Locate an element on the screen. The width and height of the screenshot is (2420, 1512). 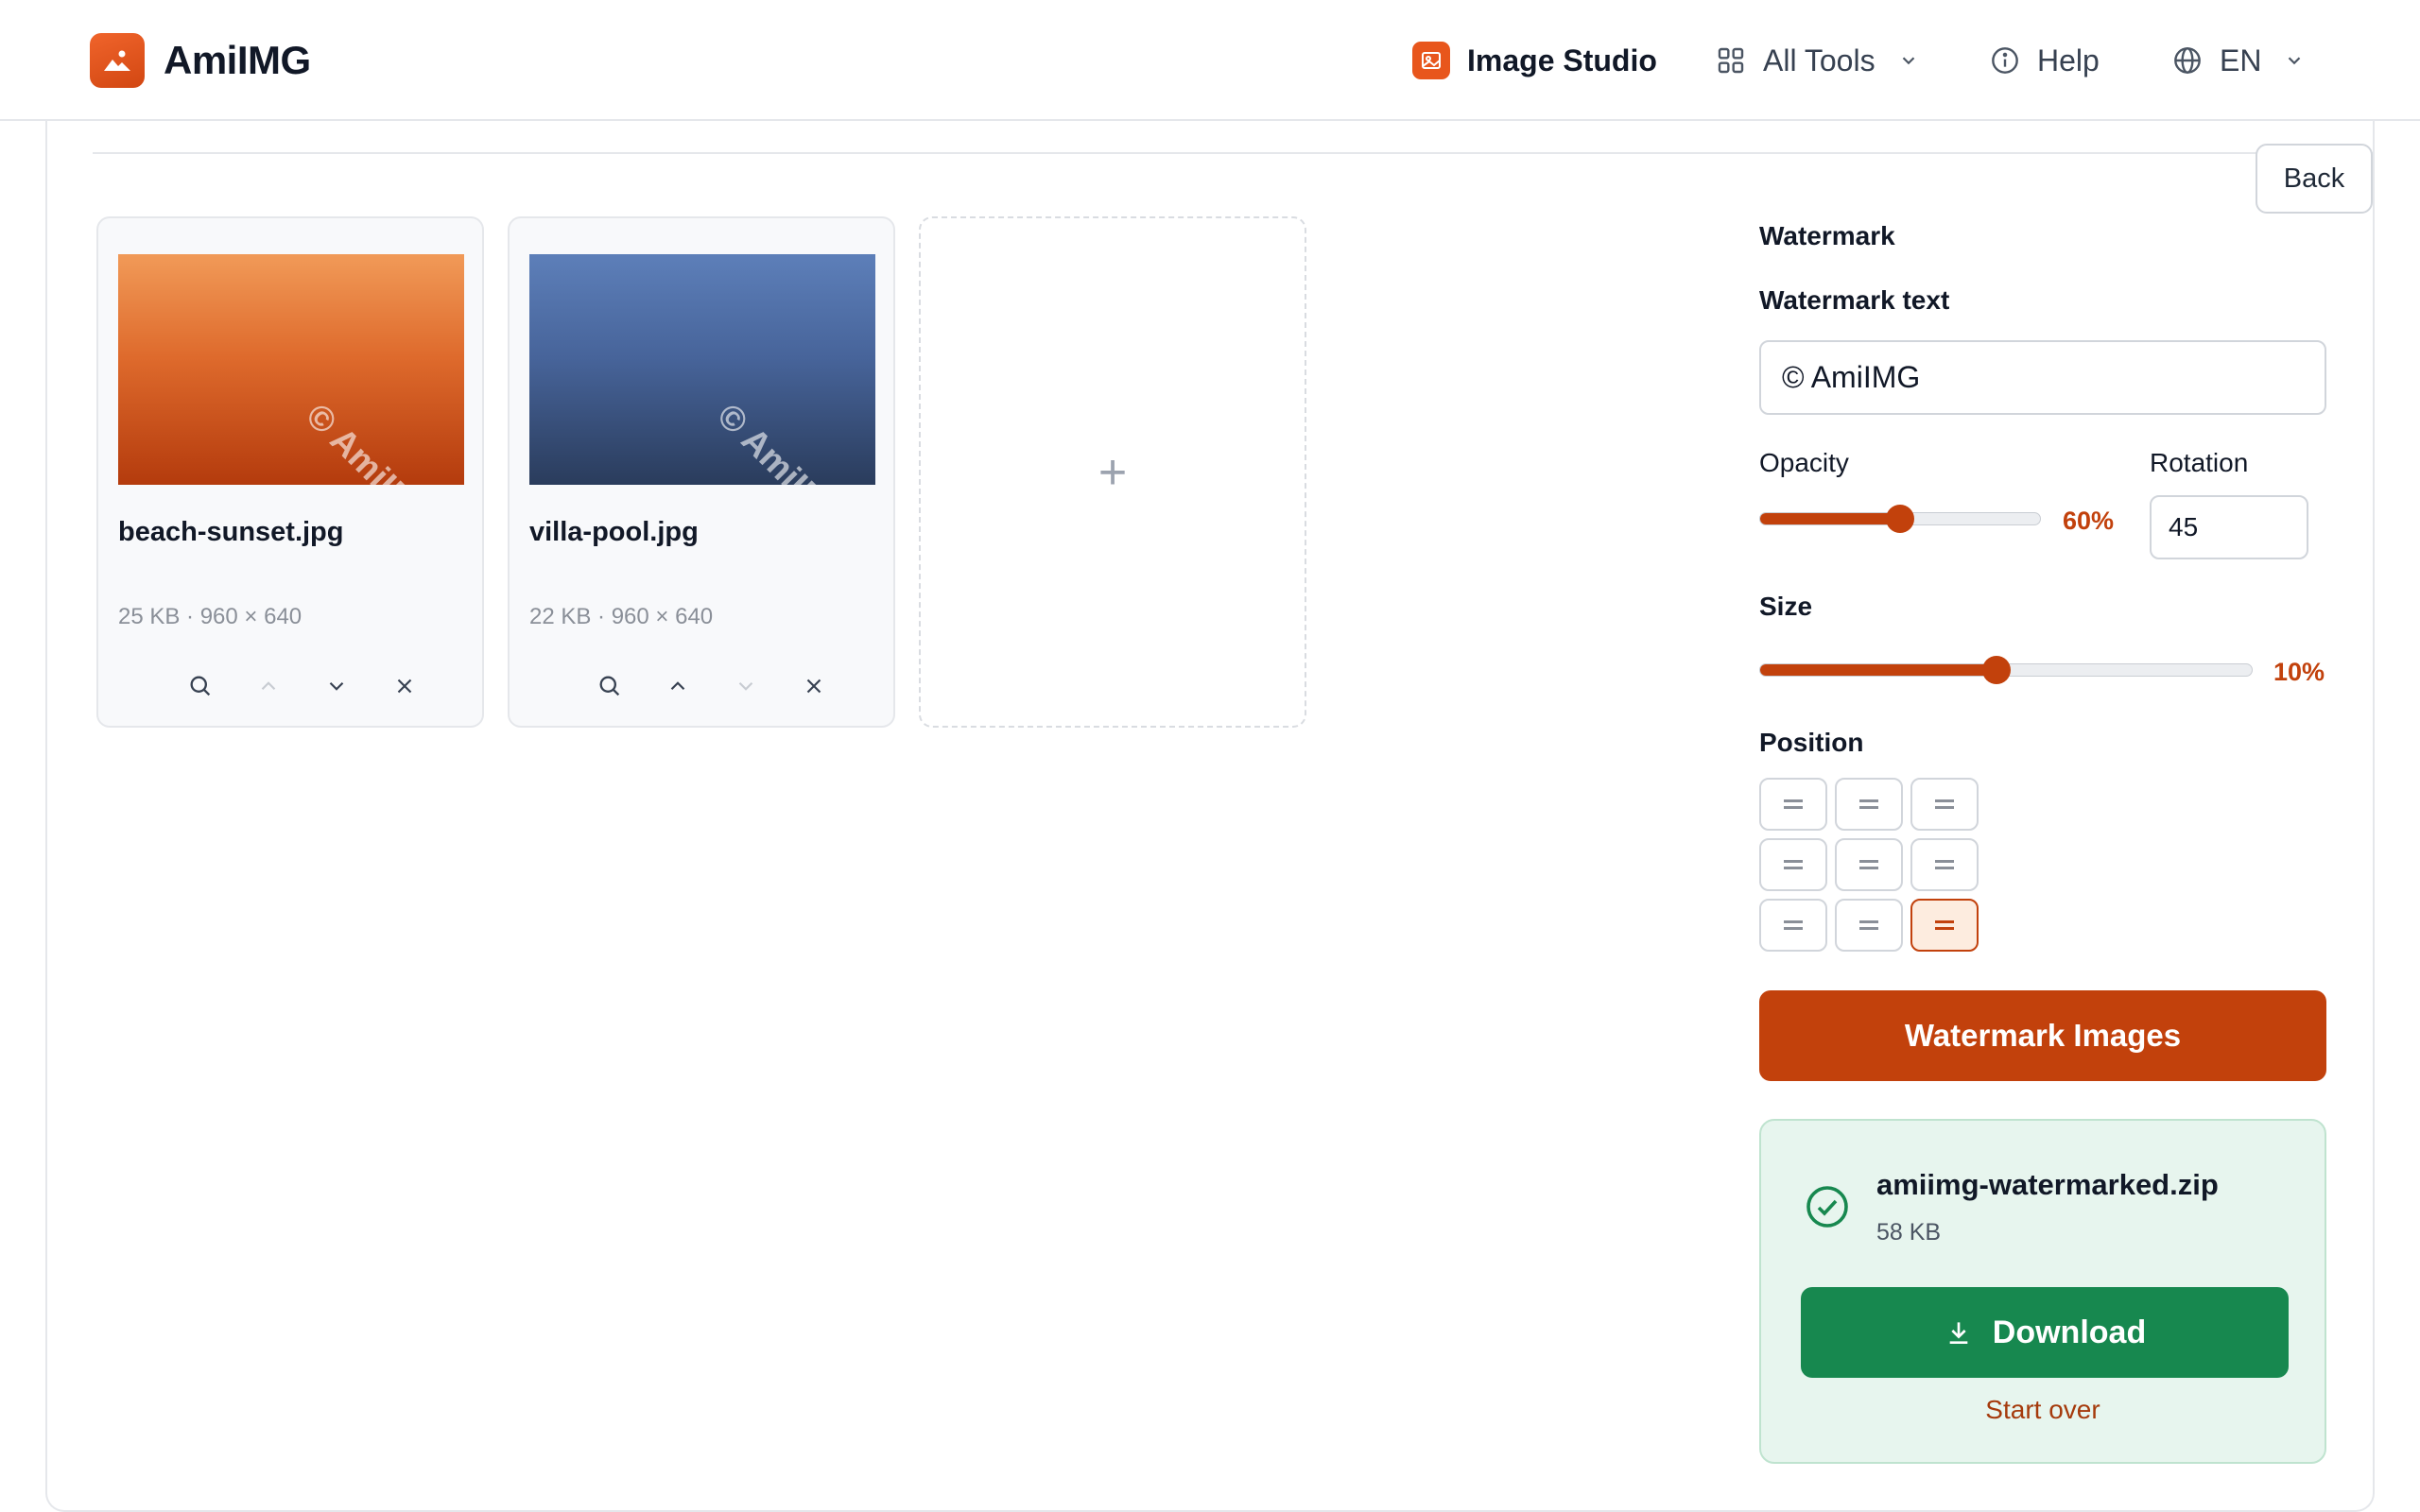
section-title: Watermark is located at coordinates (1827, 235).